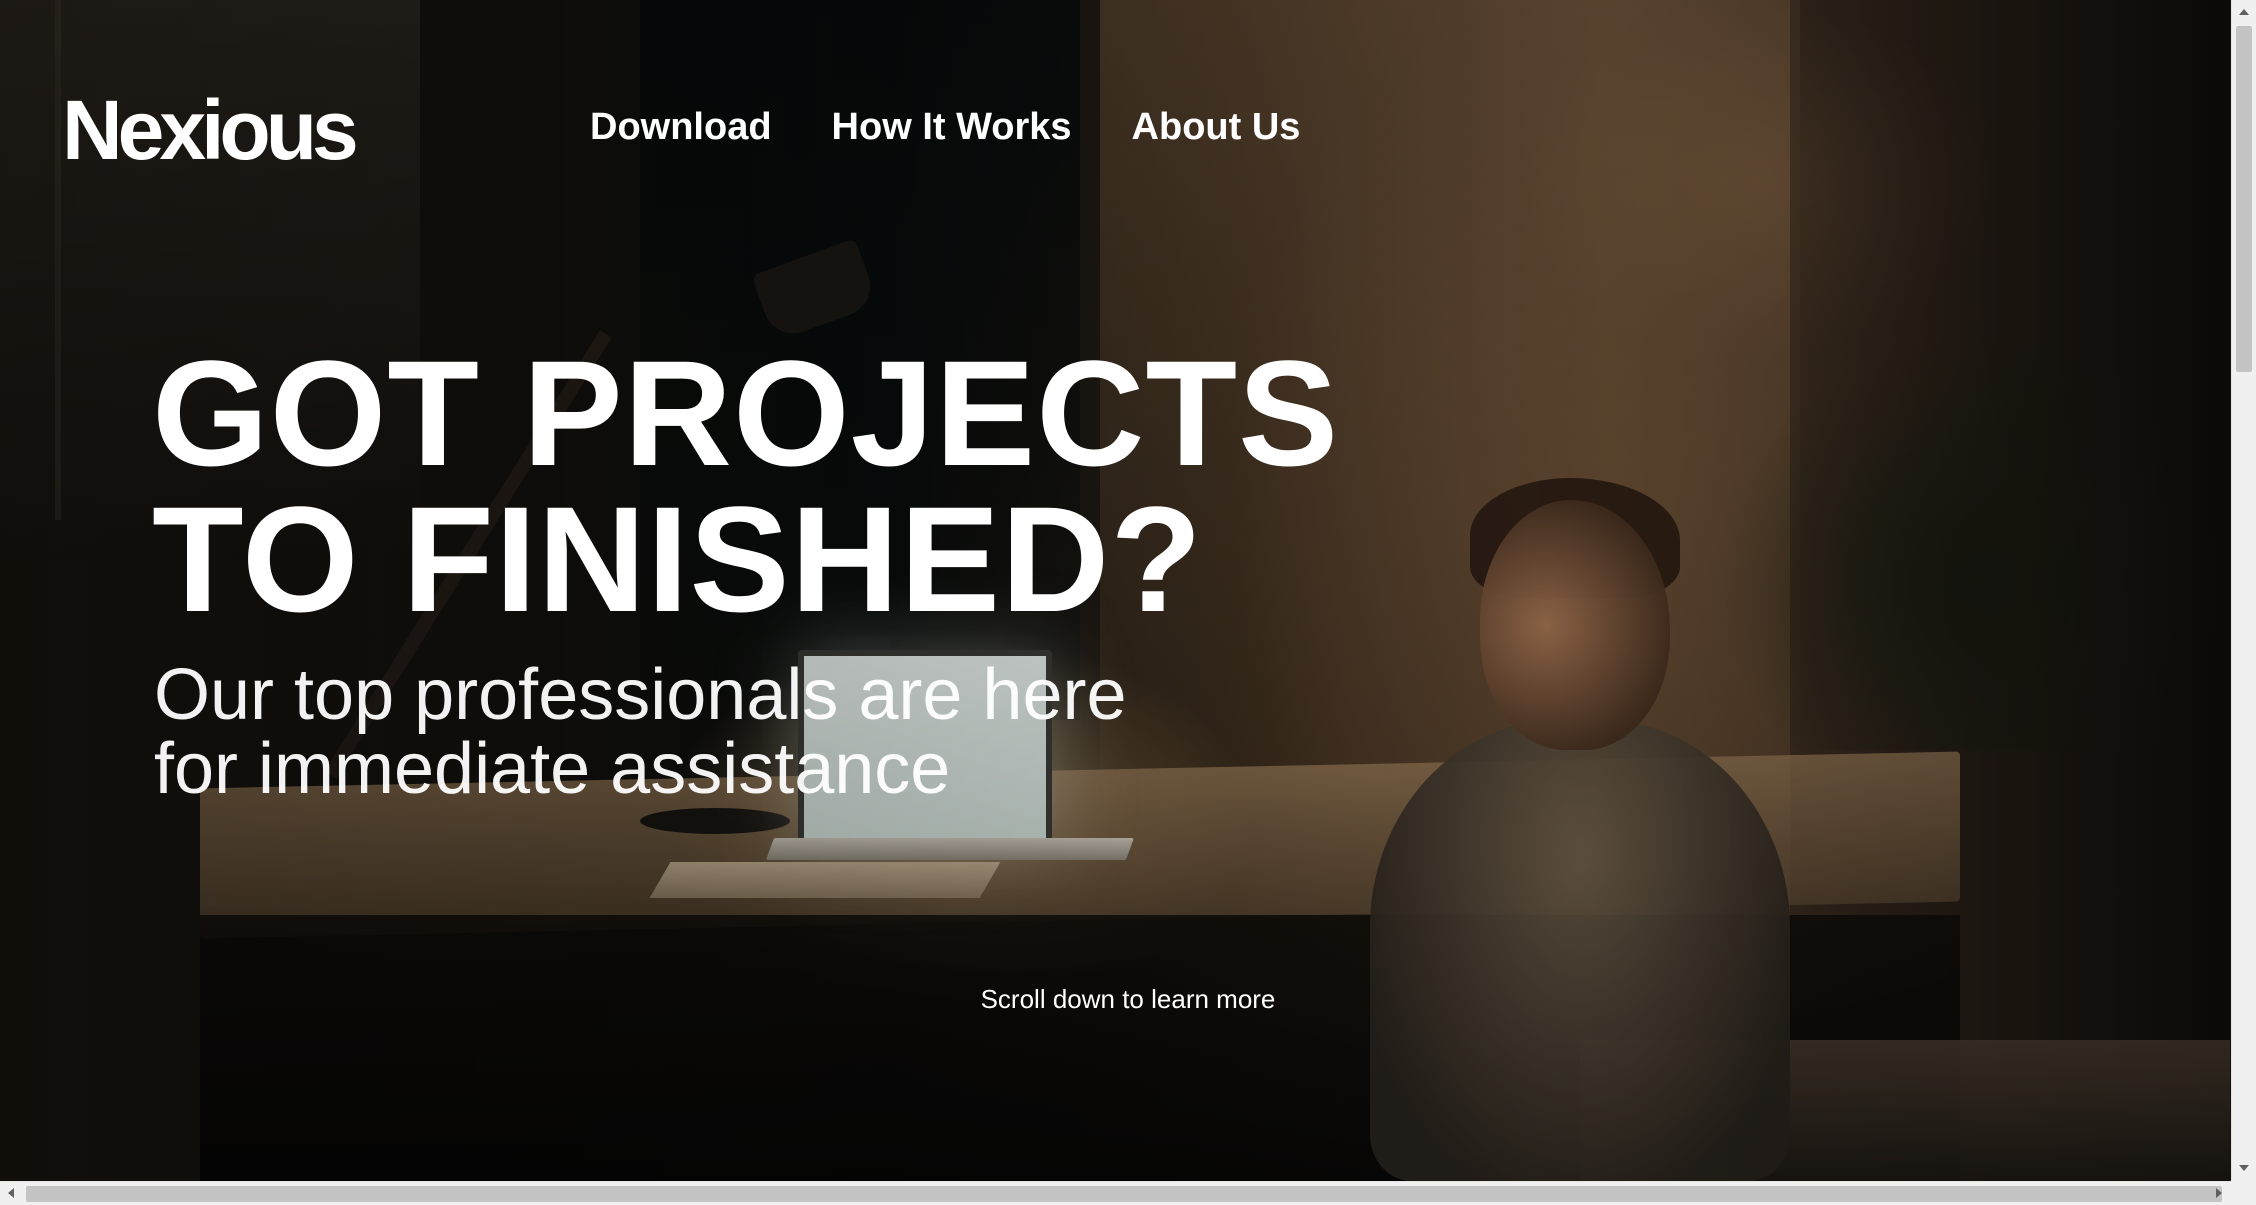 This screenshot has width=2256, height=1205. What do you see at coordinates (210, 130) in the screenshot?
I see `site-logo: Nexious` at bounding box center [210, 130].